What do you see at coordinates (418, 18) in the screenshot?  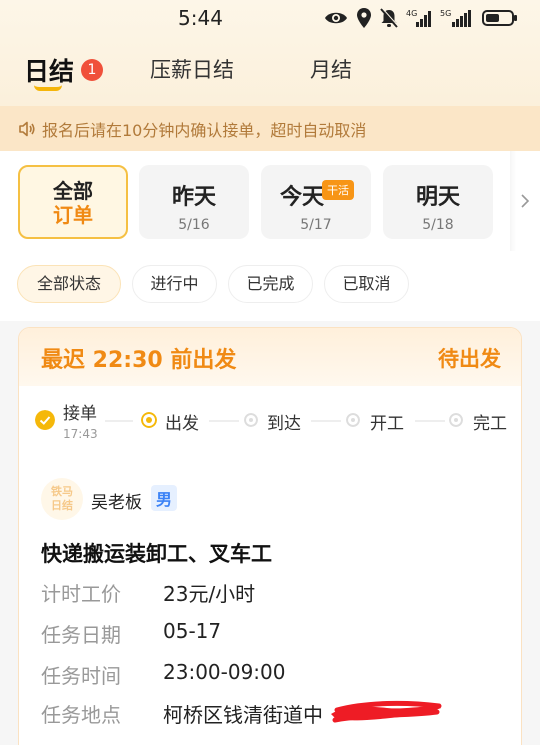 I see `signal-4g-icon: 4G` at bounding box center [418, 18].